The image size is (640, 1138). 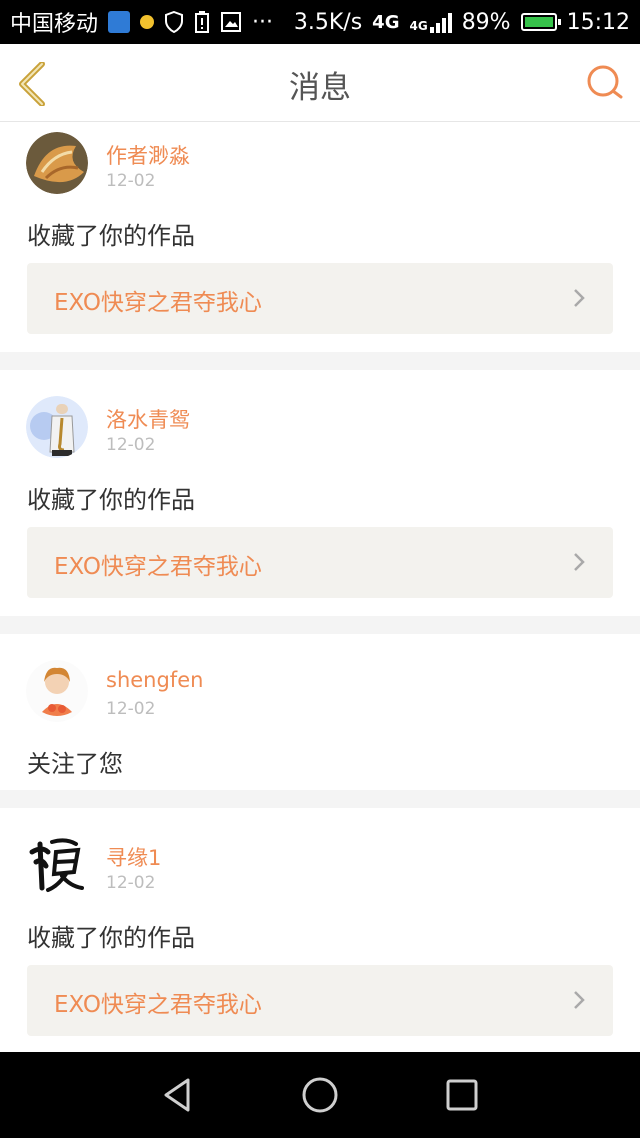 I want to click on username: 作者渺淼, so click(x=148, y=155).